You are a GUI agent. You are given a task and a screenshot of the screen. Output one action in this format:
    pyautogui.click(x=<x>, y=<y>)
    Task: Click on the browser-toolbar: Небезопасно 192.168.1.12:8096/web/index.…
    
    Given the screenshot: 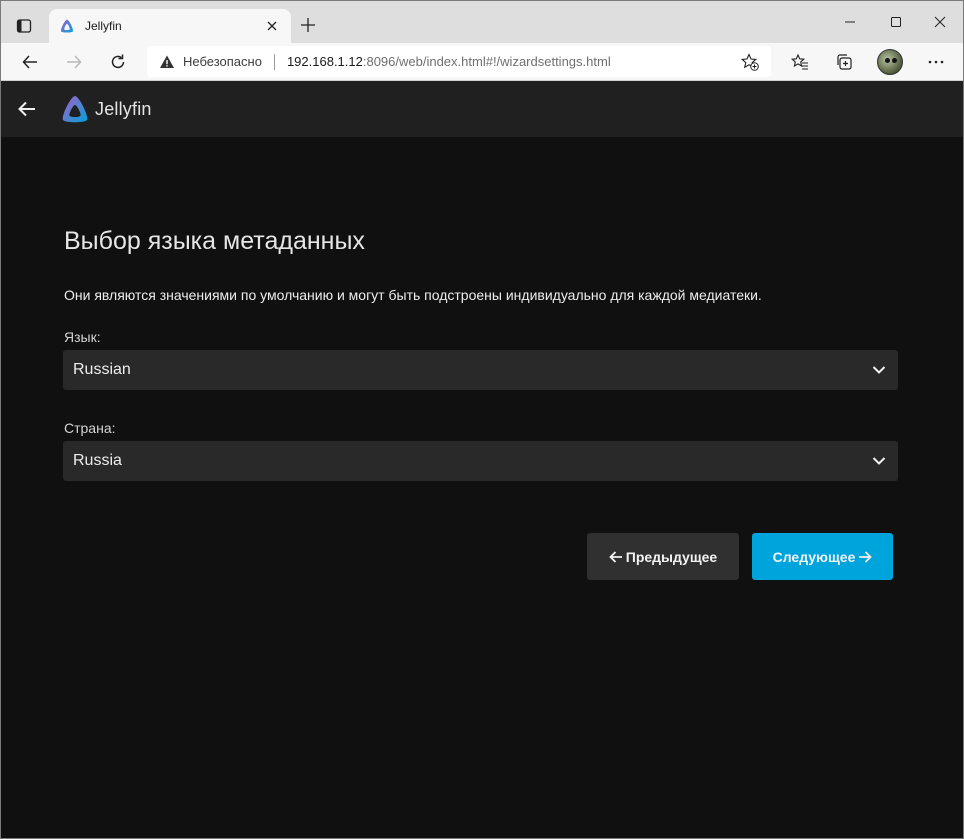 What is the action you would take?
    pyautogui.click(x=482, y=62)
    